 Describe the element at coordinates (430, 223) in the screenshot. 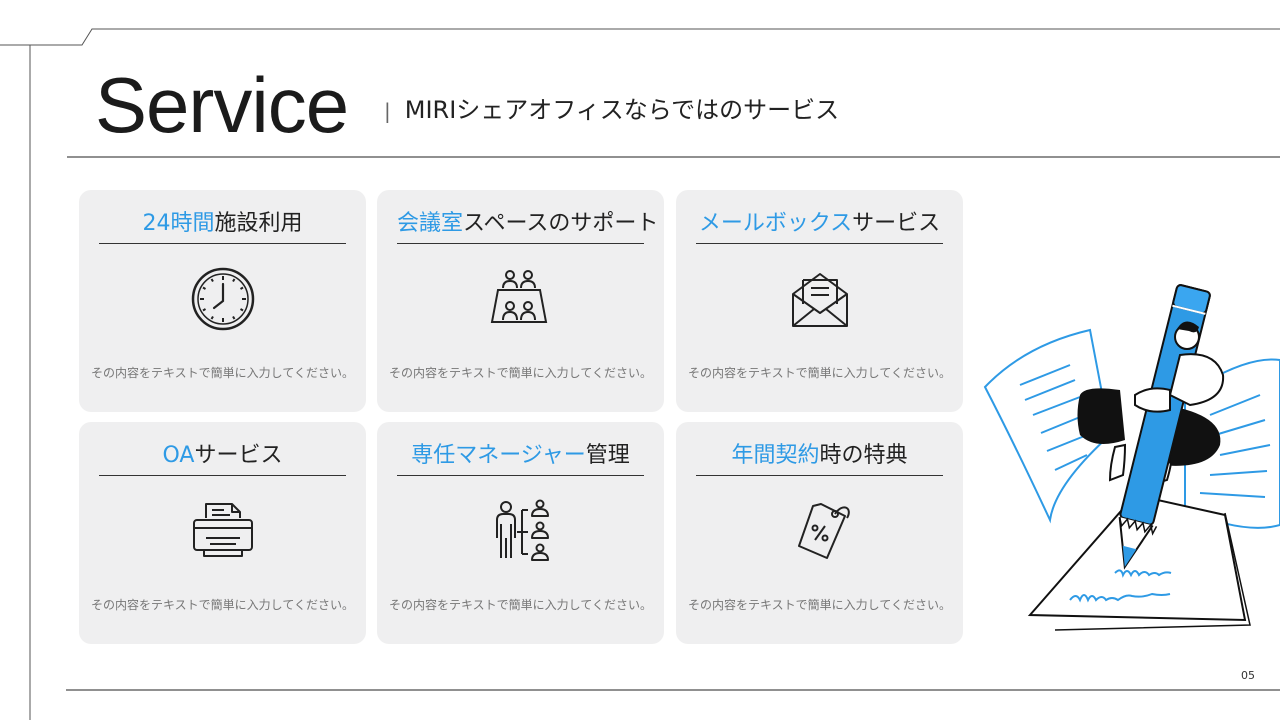

I see `card-title-highlight: 会議室` at that location.